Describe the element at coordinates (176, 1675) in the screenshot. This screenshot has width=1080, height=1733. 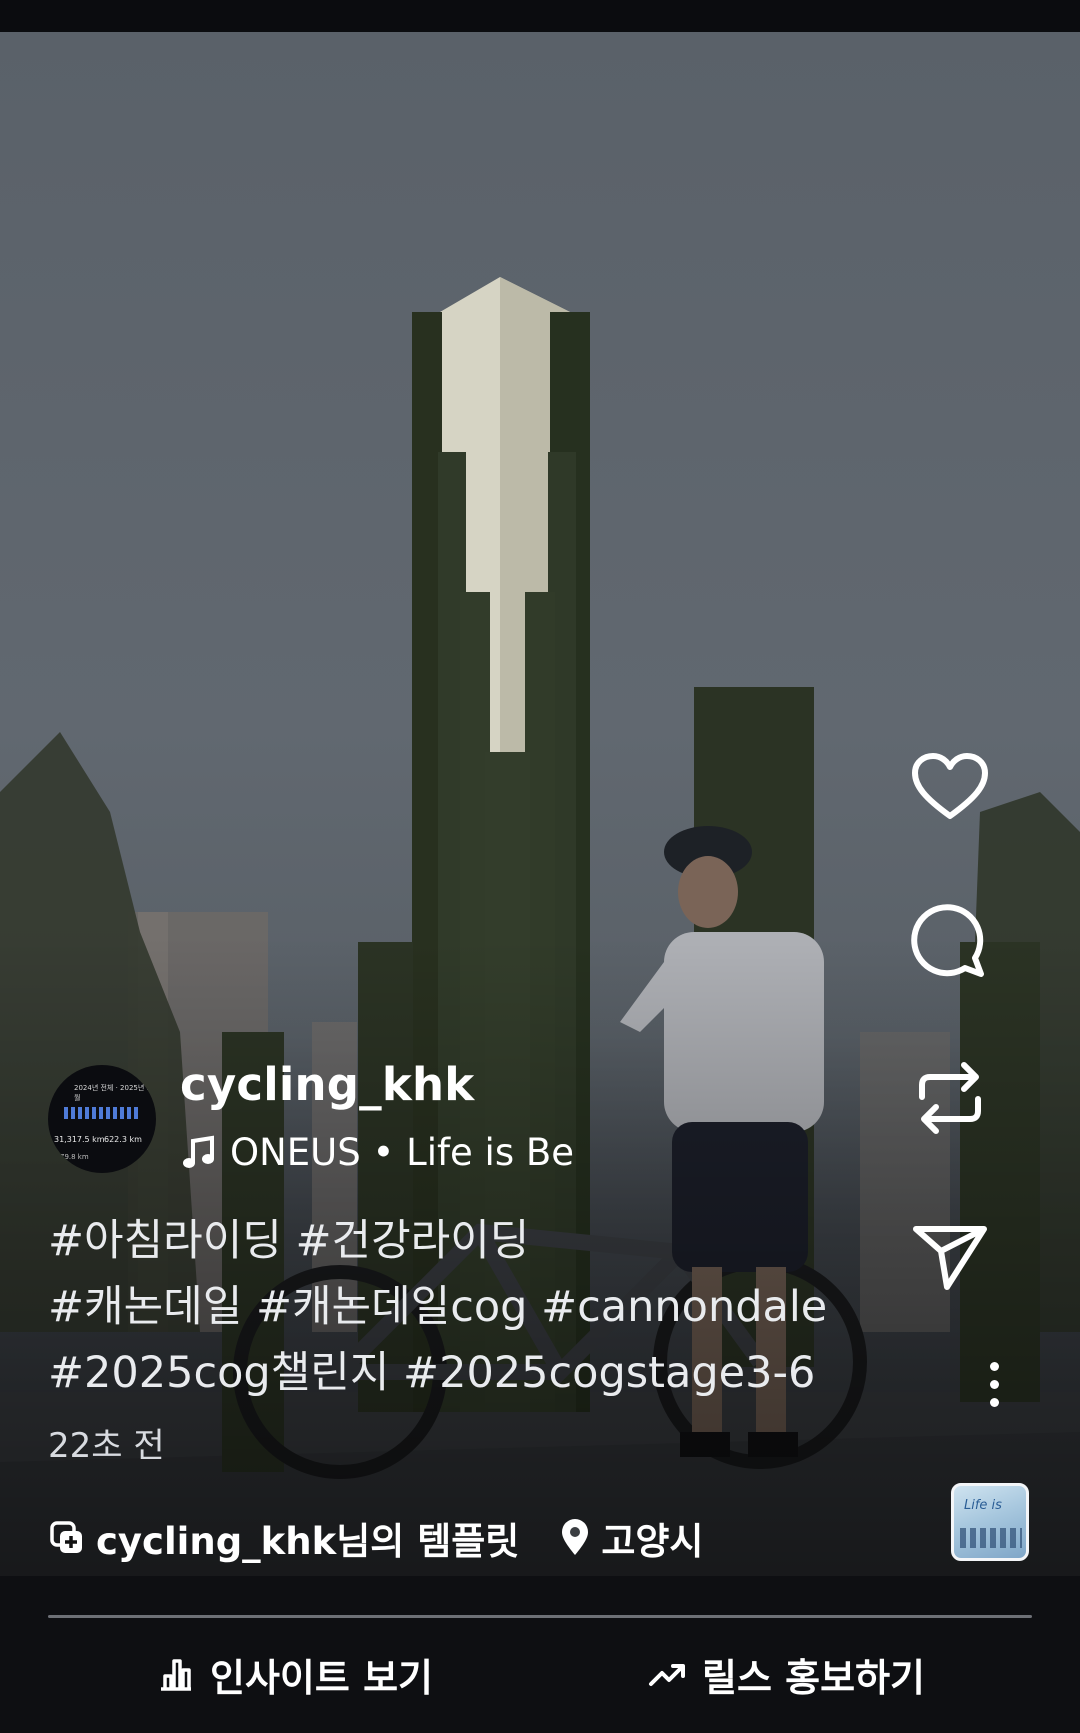
I see `insights-chart-icon` at that location.